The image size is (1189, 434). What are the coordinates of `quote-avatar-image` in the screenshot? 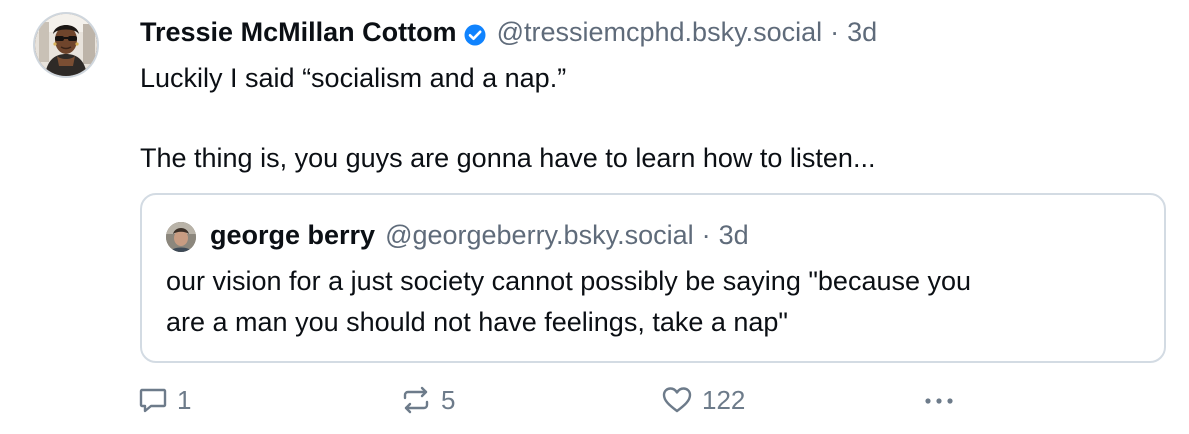 It's located at (181, 237).